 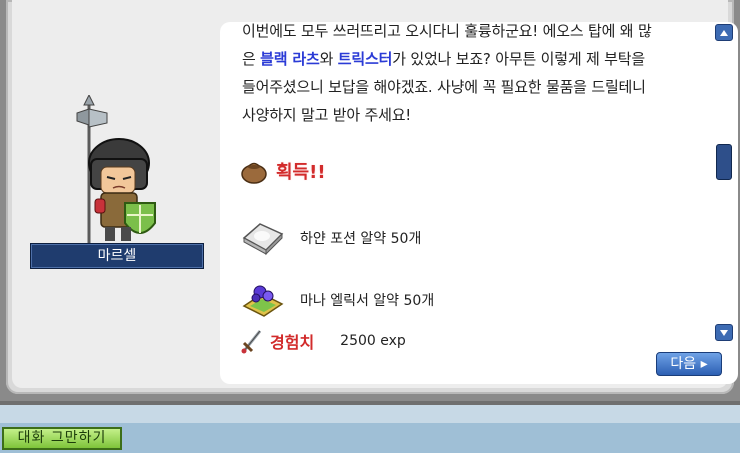 I want to click on reward-header: 획득!!, so click(x=283, y=171).